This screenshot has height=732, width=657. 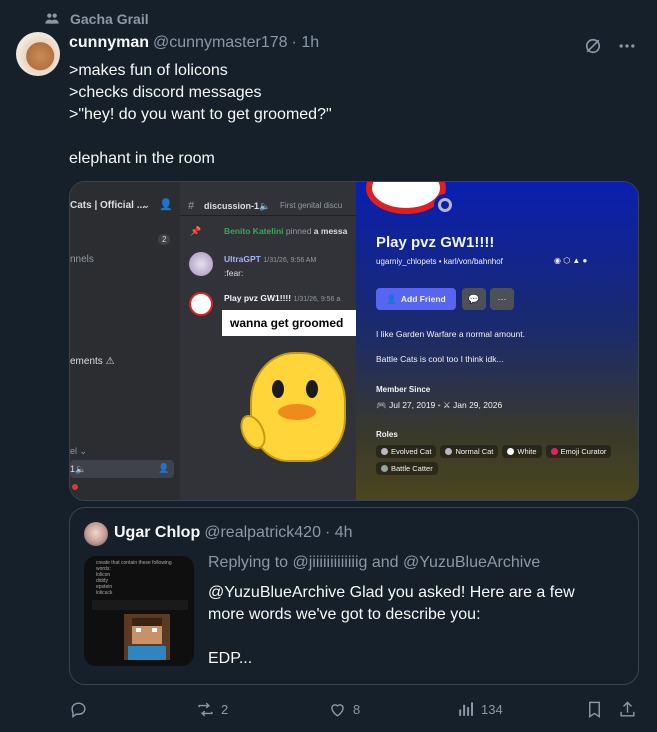 I want to click on repost-button: 2, so click(x=212, y=709).